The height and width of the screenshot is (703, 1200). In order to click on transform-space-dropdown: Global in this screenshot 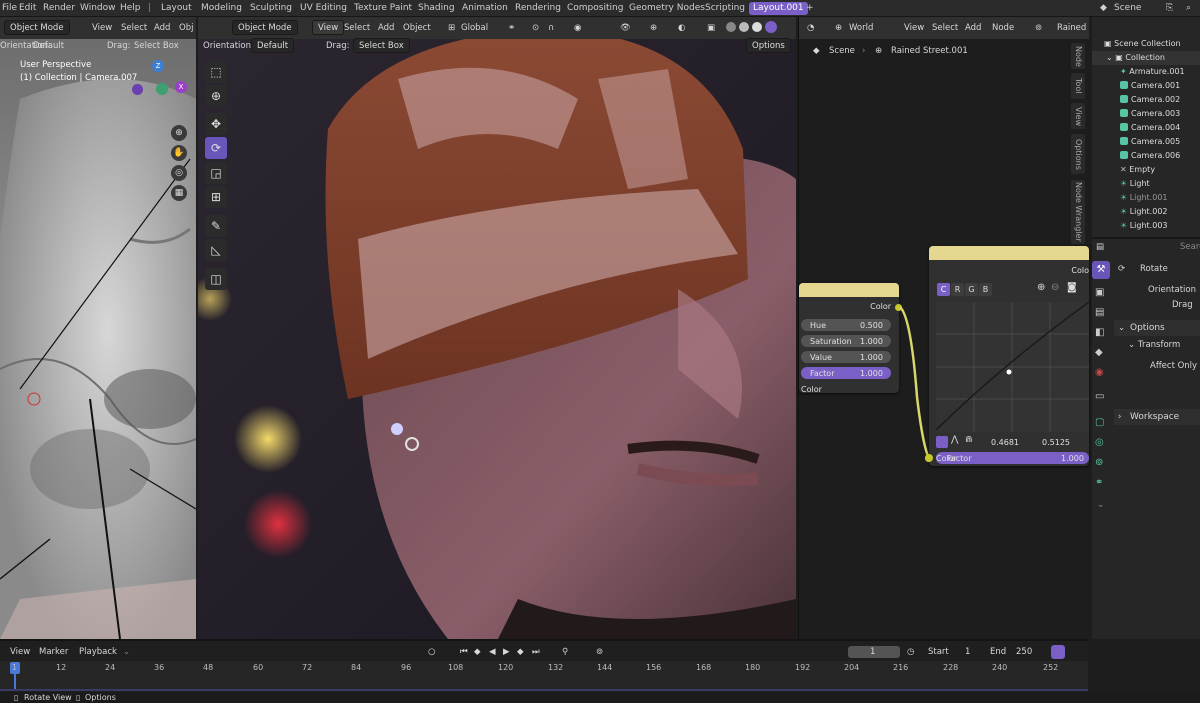, I will do `click(474, 28)`.